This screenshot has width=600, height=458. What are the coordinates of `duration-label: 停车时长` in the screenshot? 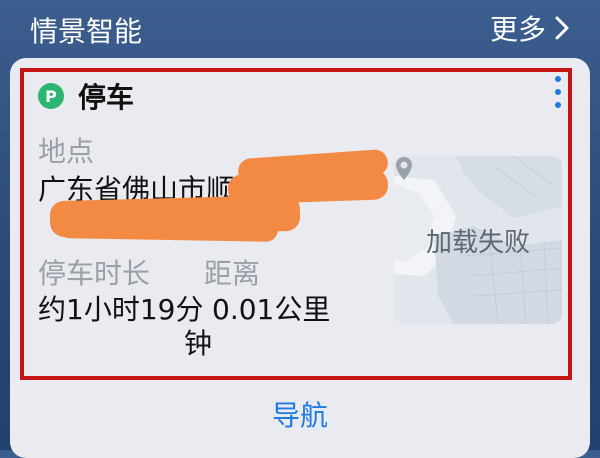 It's located at (94, 273).